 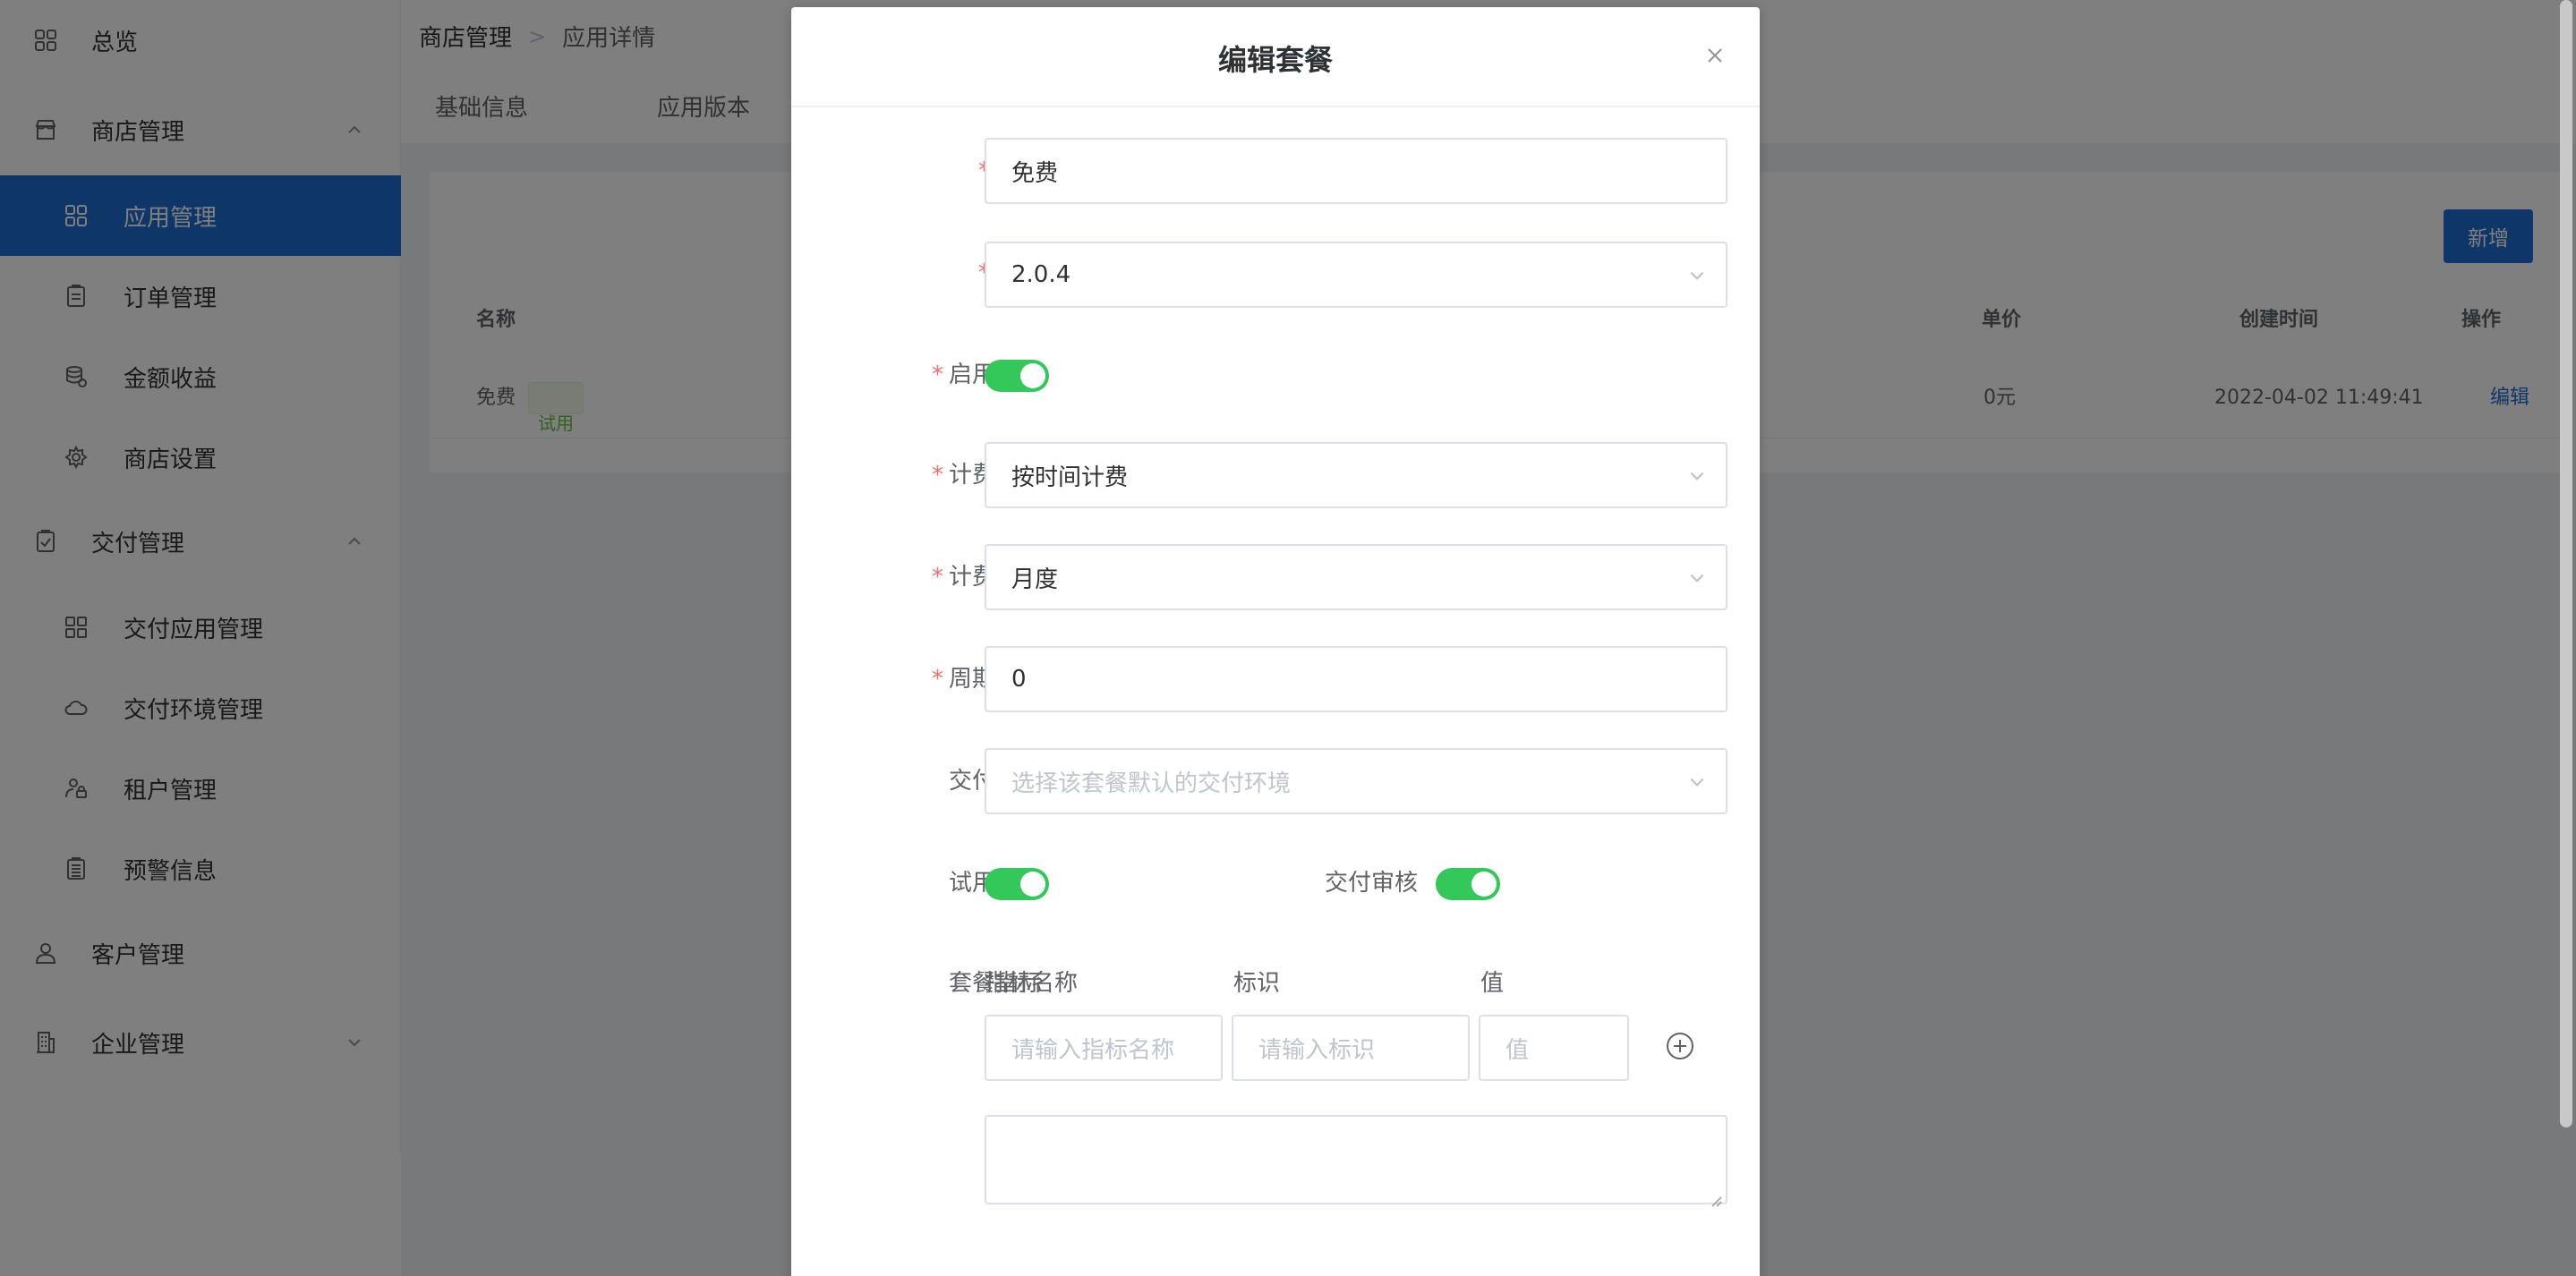 I want to click on version-select: 2.0.4, so click(x=1356, y=275).